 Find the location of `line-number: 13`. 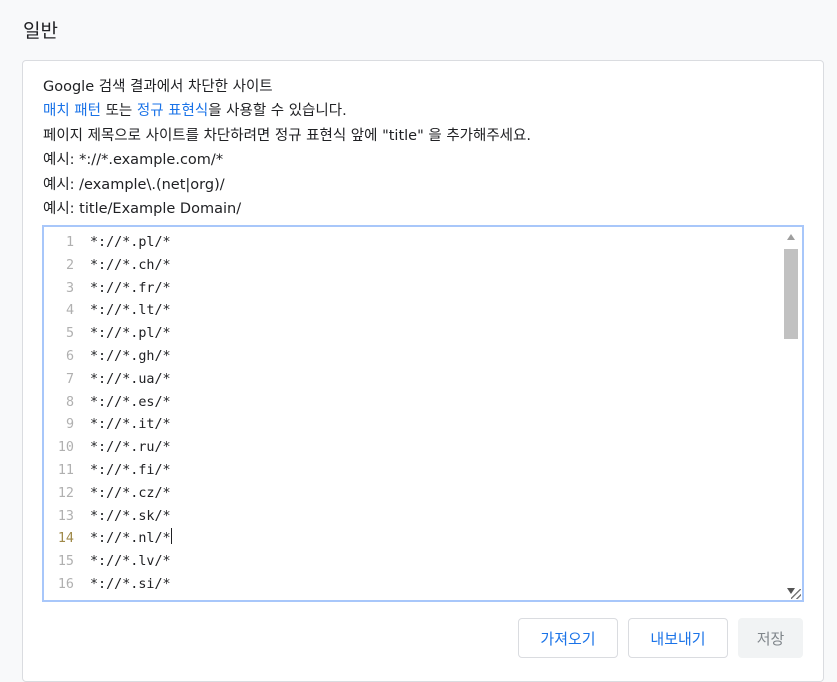

line-number: 13 is located at coordinates (65, 516).